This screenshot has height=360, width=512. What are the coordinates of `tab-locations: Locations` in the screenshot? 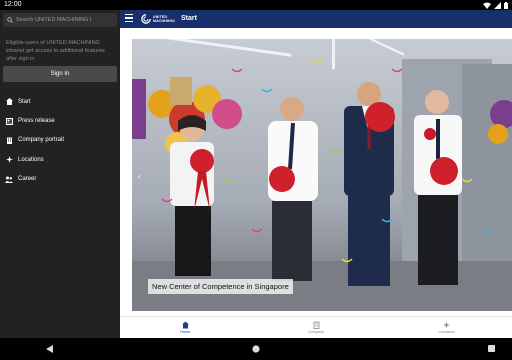 It's located at (446, 327).